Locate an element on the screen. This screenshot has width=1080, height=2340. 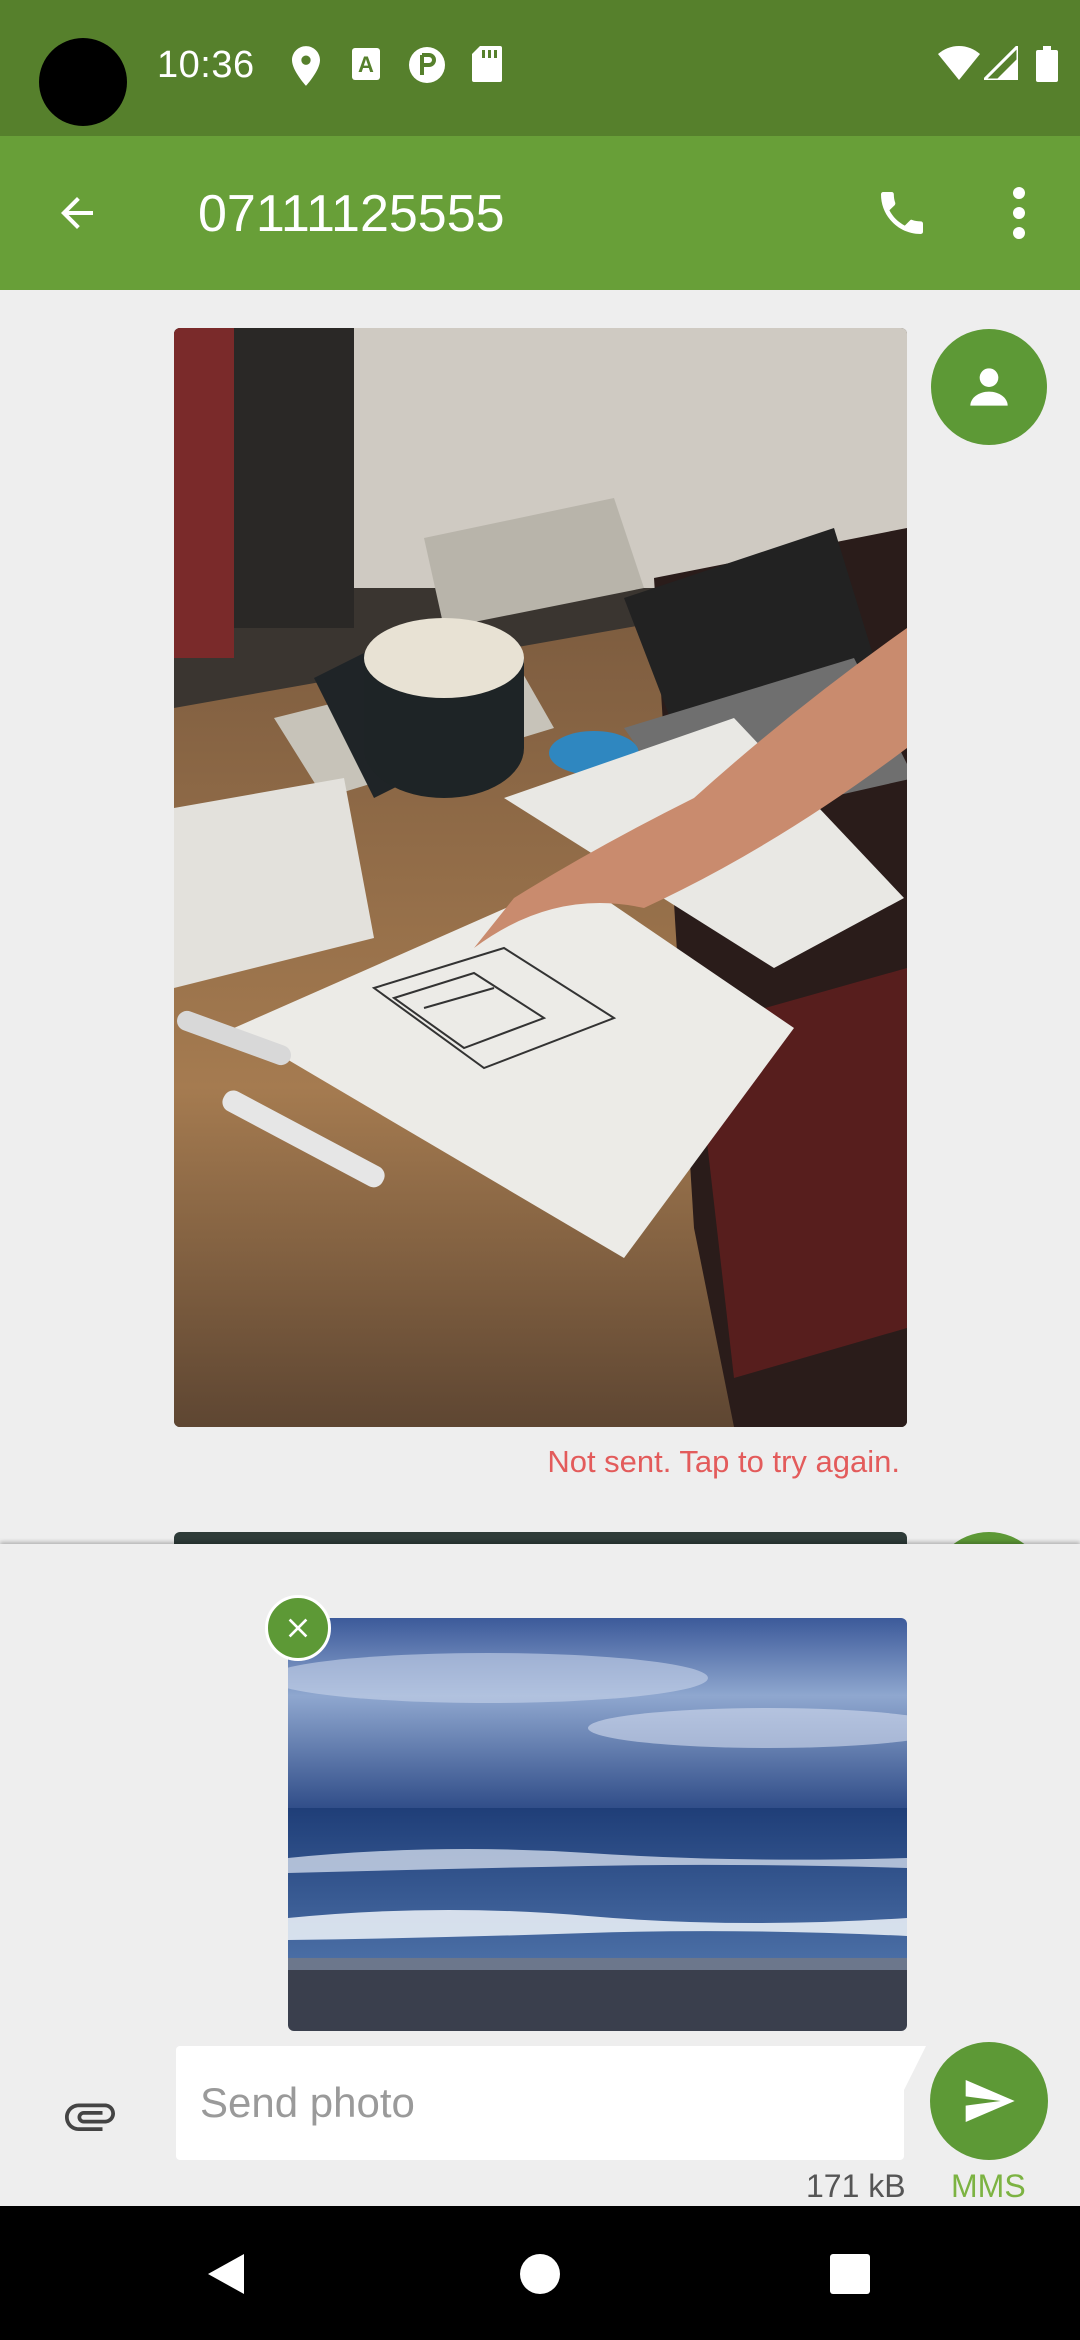
ocean-waves-photo is located at coordinates (597, 1824).